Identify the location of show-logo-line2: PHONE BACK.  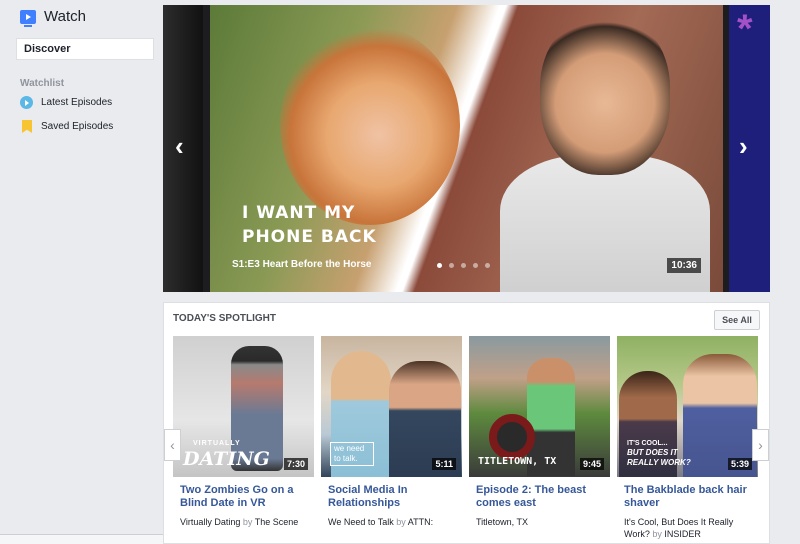
(309, 237).